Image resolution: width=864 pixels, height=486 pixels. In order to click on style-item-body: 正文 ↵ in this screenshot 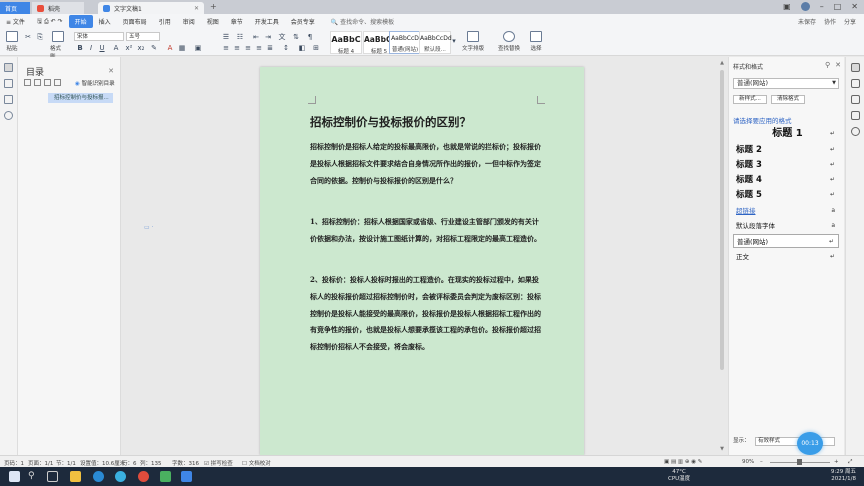, I will do `click(786, 257)`.